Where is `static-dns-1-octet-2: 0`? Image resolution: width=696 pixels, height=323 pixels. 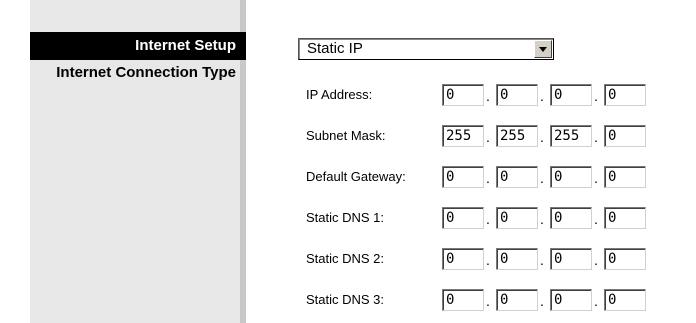 static-dns-1-octet-2: 0 is located at coordinates (517, 218).